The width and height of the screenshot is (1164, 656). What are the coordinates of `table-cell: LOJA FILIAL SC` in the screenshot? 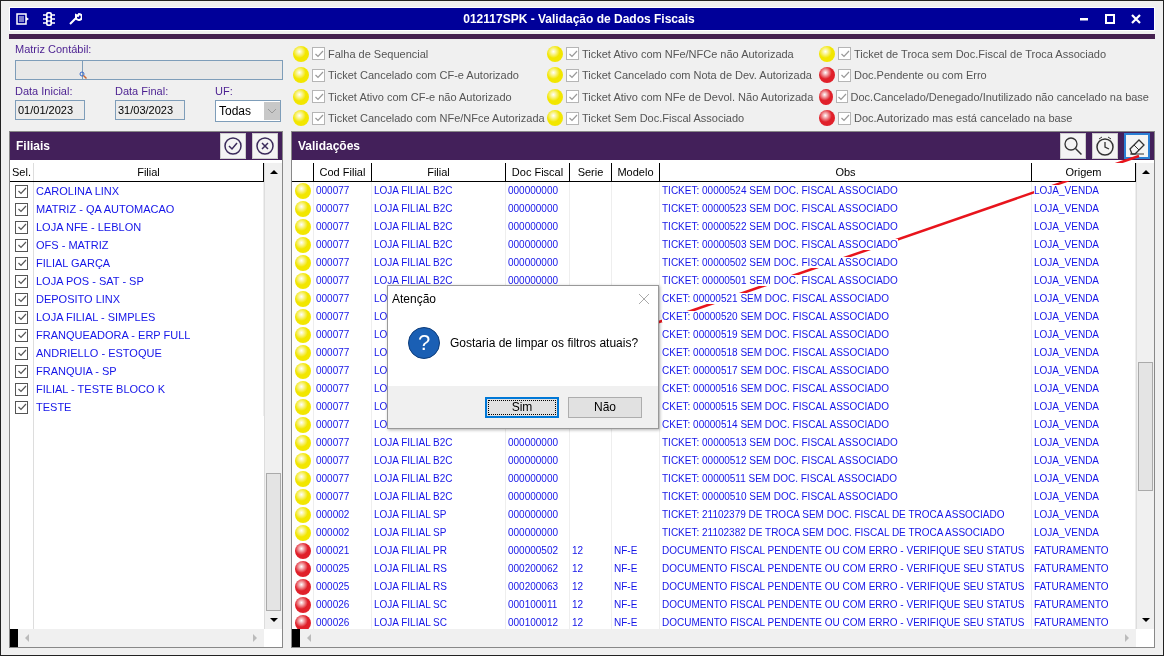 It's located at (410, 604).